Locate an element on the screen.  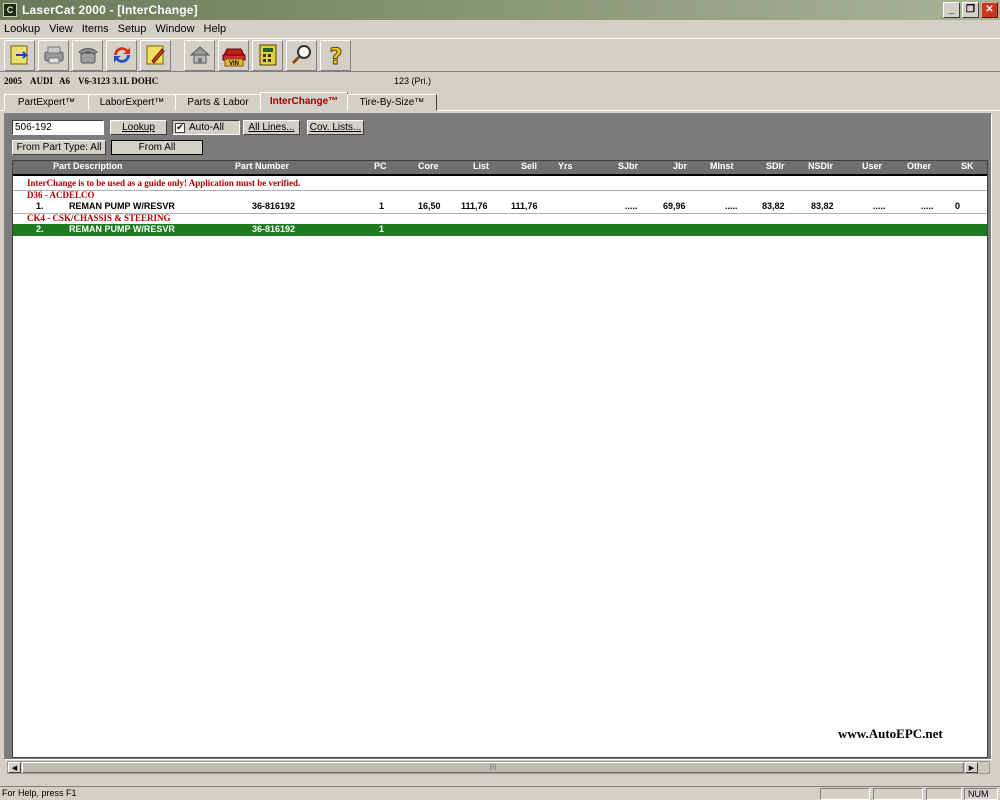
scroll-left-icon: ◀ is located at coordinates (14, 767).